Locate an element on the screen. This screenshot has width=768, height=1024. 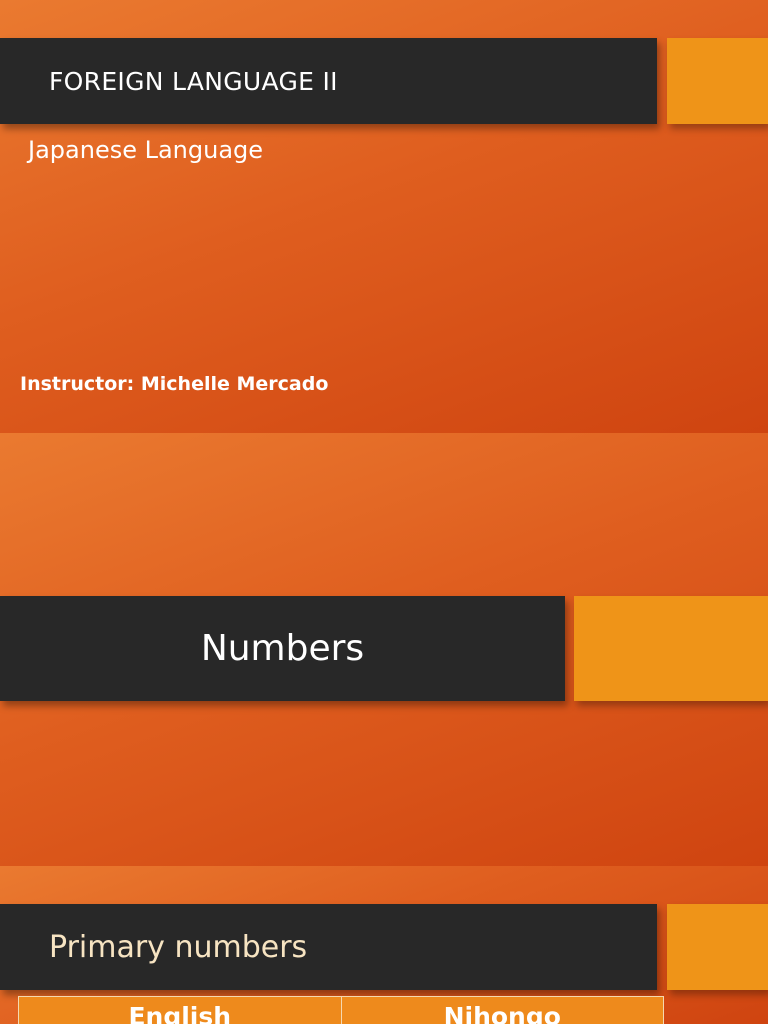
slide-title-bar: FOREIGN LANGUAGE II is located at coordinates (328, 81).